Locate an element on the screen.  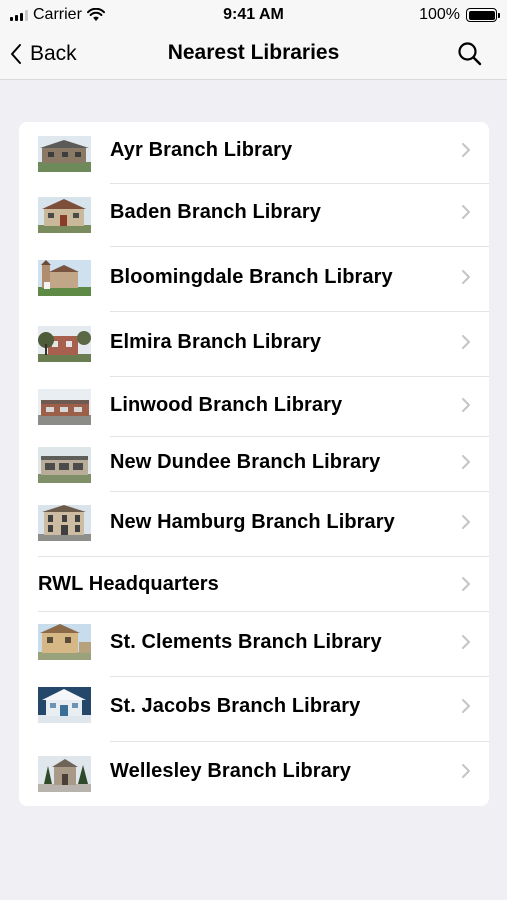
list-item-rwl-headquarters: RWL Headquarters is located at coordinates (254, 584).